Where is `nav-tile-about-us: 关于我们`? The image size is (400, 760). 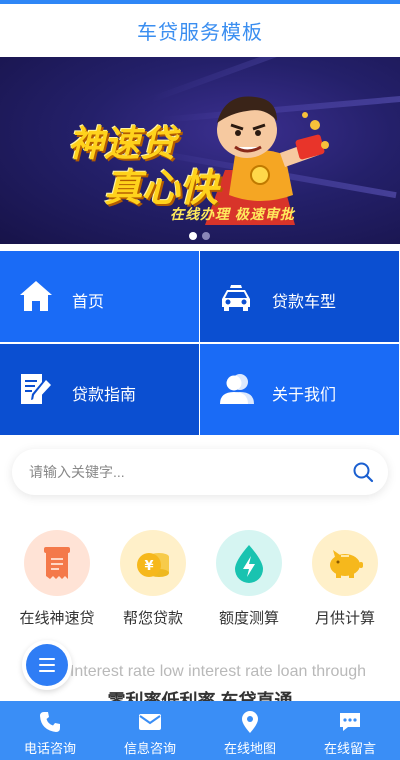
nav-tile-about-us: 关于我们 is located at coordinates (299, 389).